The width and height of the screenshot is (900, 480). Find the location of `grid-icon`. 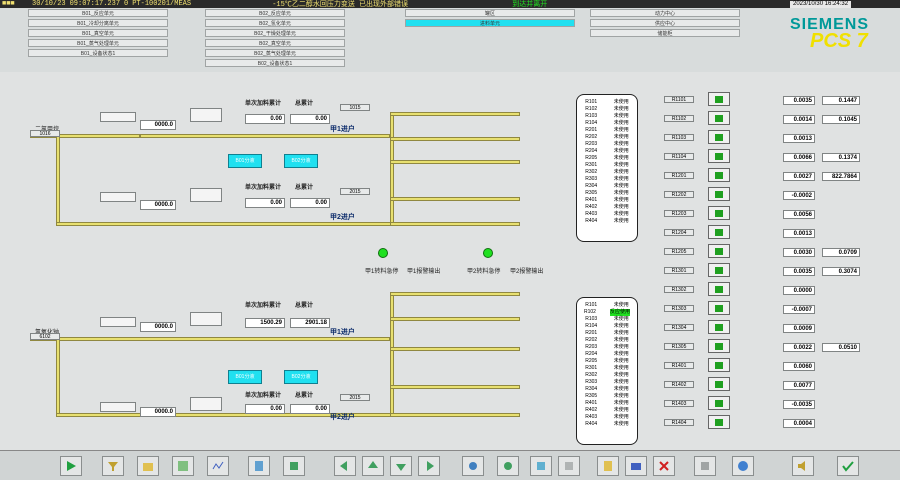

grid-icon is located at coordinates (183, 466).